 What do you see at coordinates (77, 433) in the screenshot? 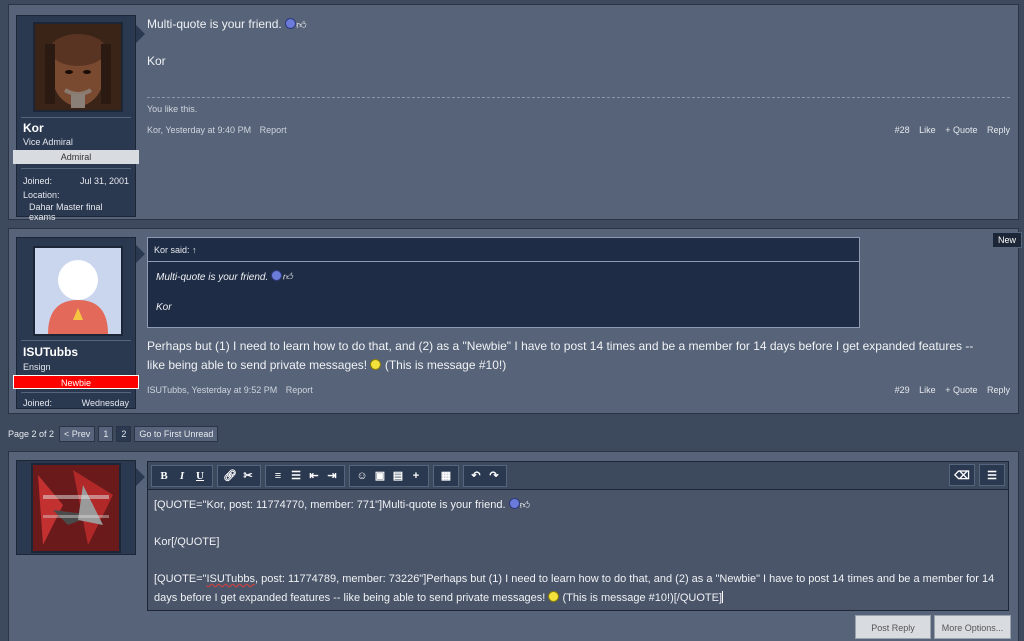
I see `prev-page-button: < Prev` at bounding box center [77, 433].